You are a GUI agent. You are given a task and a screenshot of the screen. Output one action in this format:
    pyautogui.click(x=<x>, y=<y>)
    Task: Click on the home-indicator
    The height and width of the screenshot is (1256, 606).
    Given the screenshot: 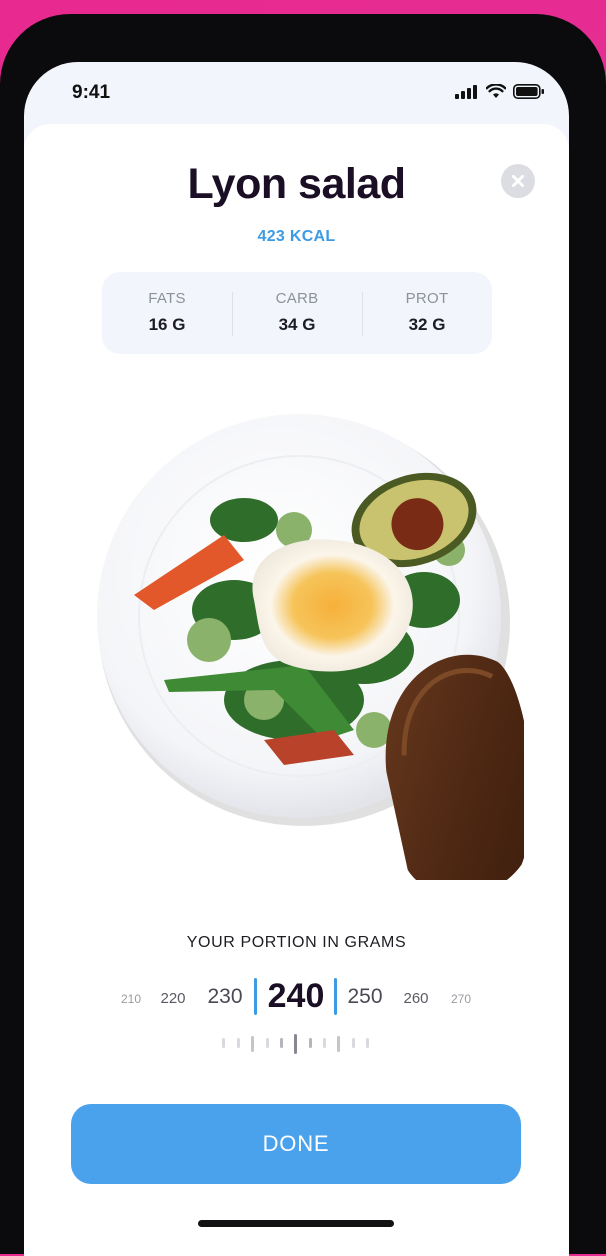 What is the action you would take?
    pyautogui.click(x=296, y=1223)
    